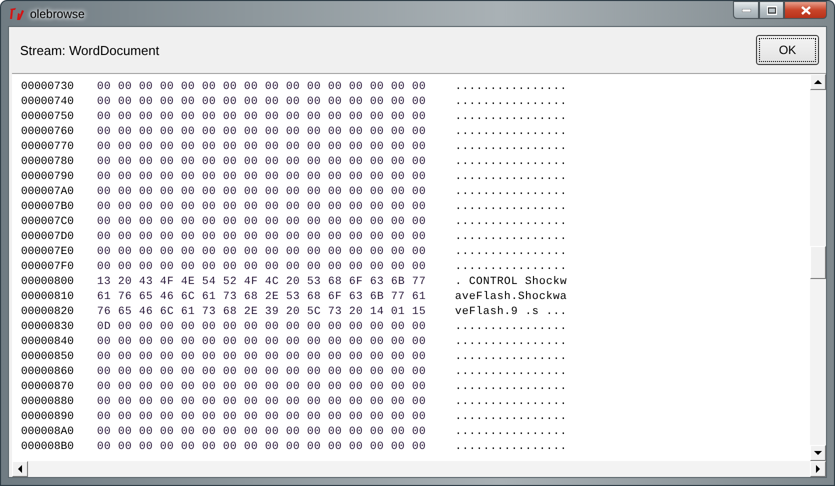 This screenshot has width=835, height=486. Describe the element at coordinates (48, 236) in the screenshot. I see `offset-text: 000007D0` at that location.